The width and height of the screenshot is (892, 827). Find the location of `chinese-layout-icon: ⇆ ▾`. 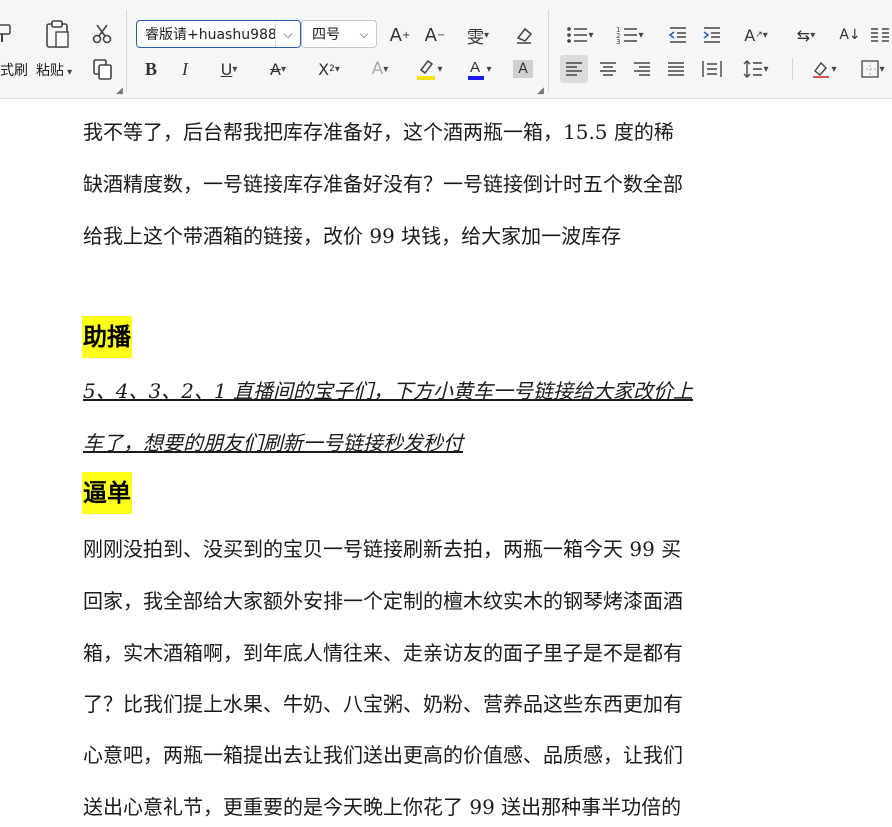

chinese-layout-icon: ⇆ ▾ is located at coordinates (806, 35).